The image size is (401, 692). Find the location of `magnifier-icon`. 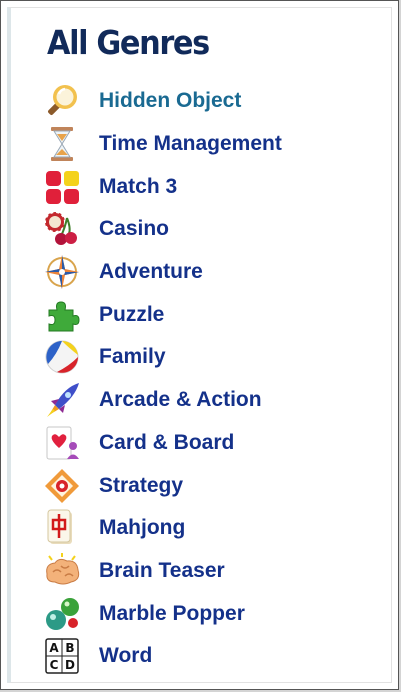

magnifier-icon is located at coordinates (64, 101).